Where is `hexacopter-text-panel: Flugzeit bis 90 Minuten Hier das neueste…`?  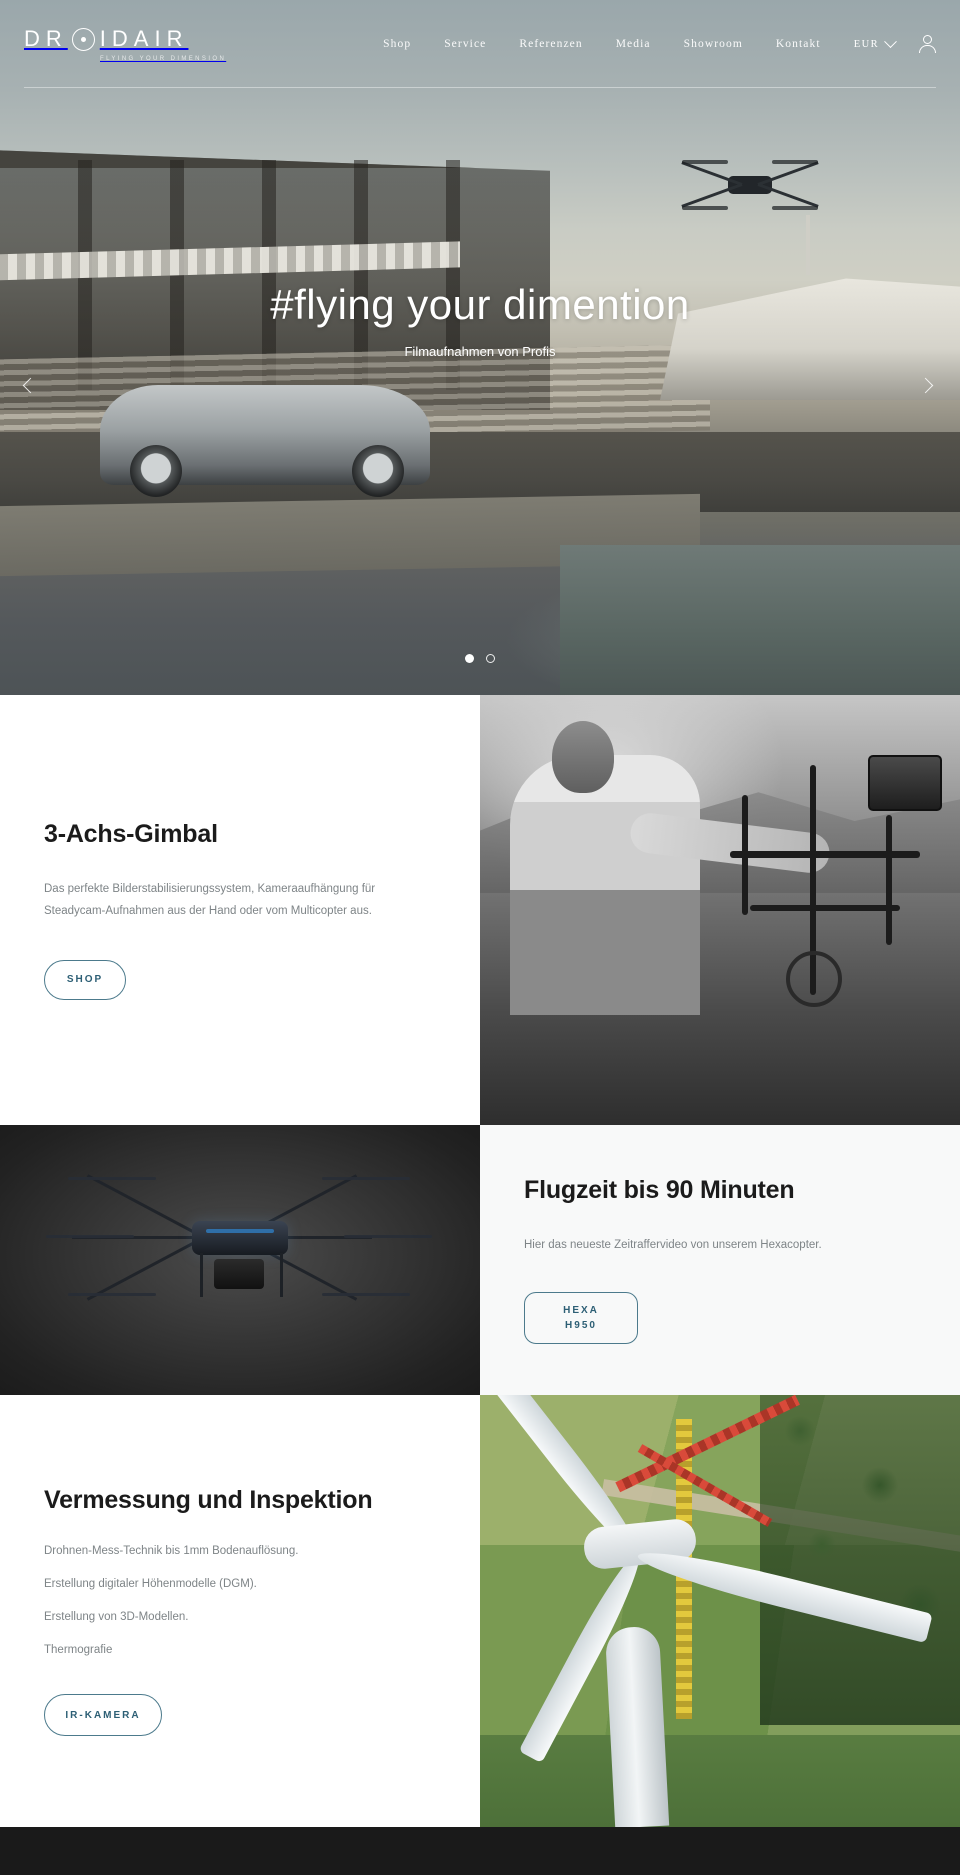
hexacopter-text-panel: Flugzeit bis 90 Minuten Hier das neueste… is located at coordinates (720, 1260).